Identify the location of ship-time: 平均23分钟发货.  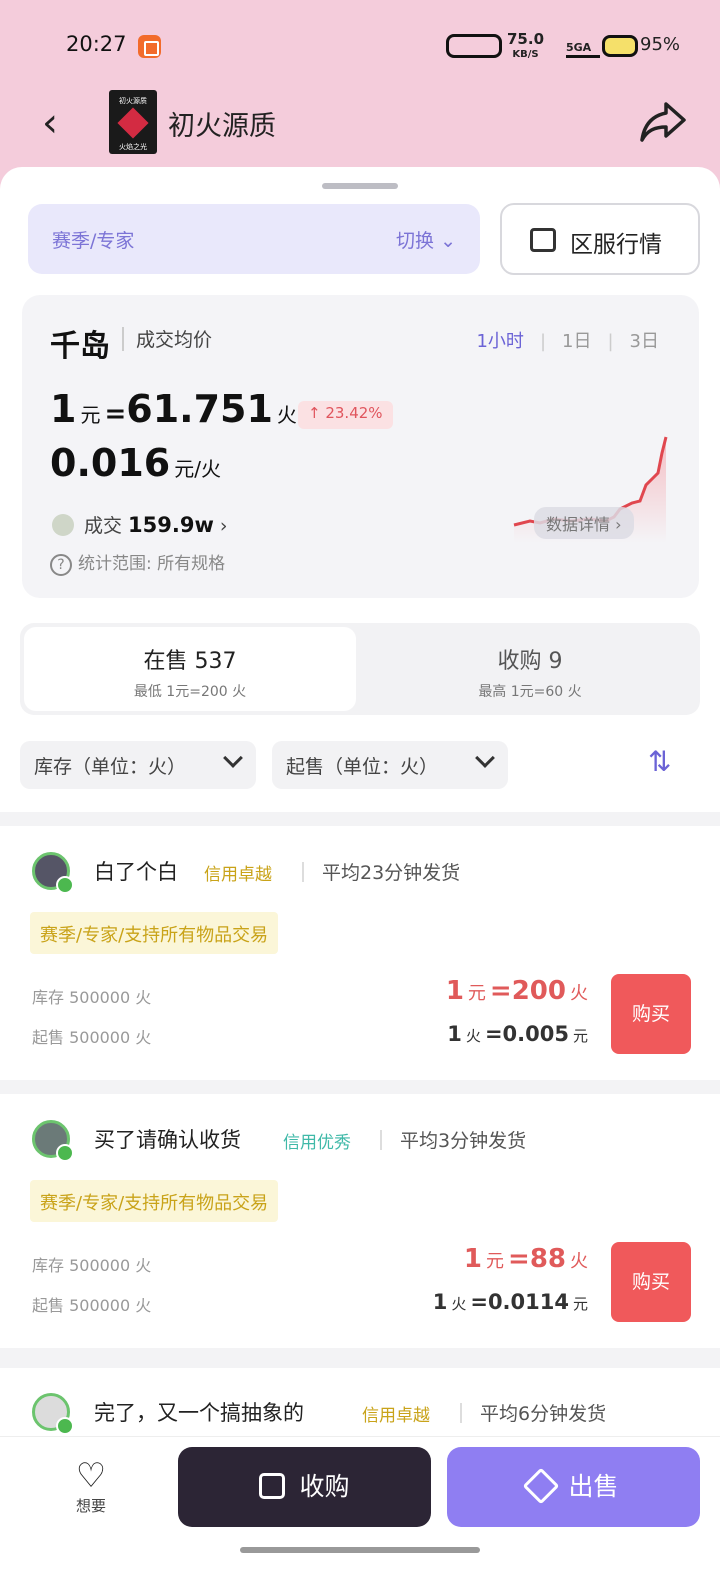
(391, 873).